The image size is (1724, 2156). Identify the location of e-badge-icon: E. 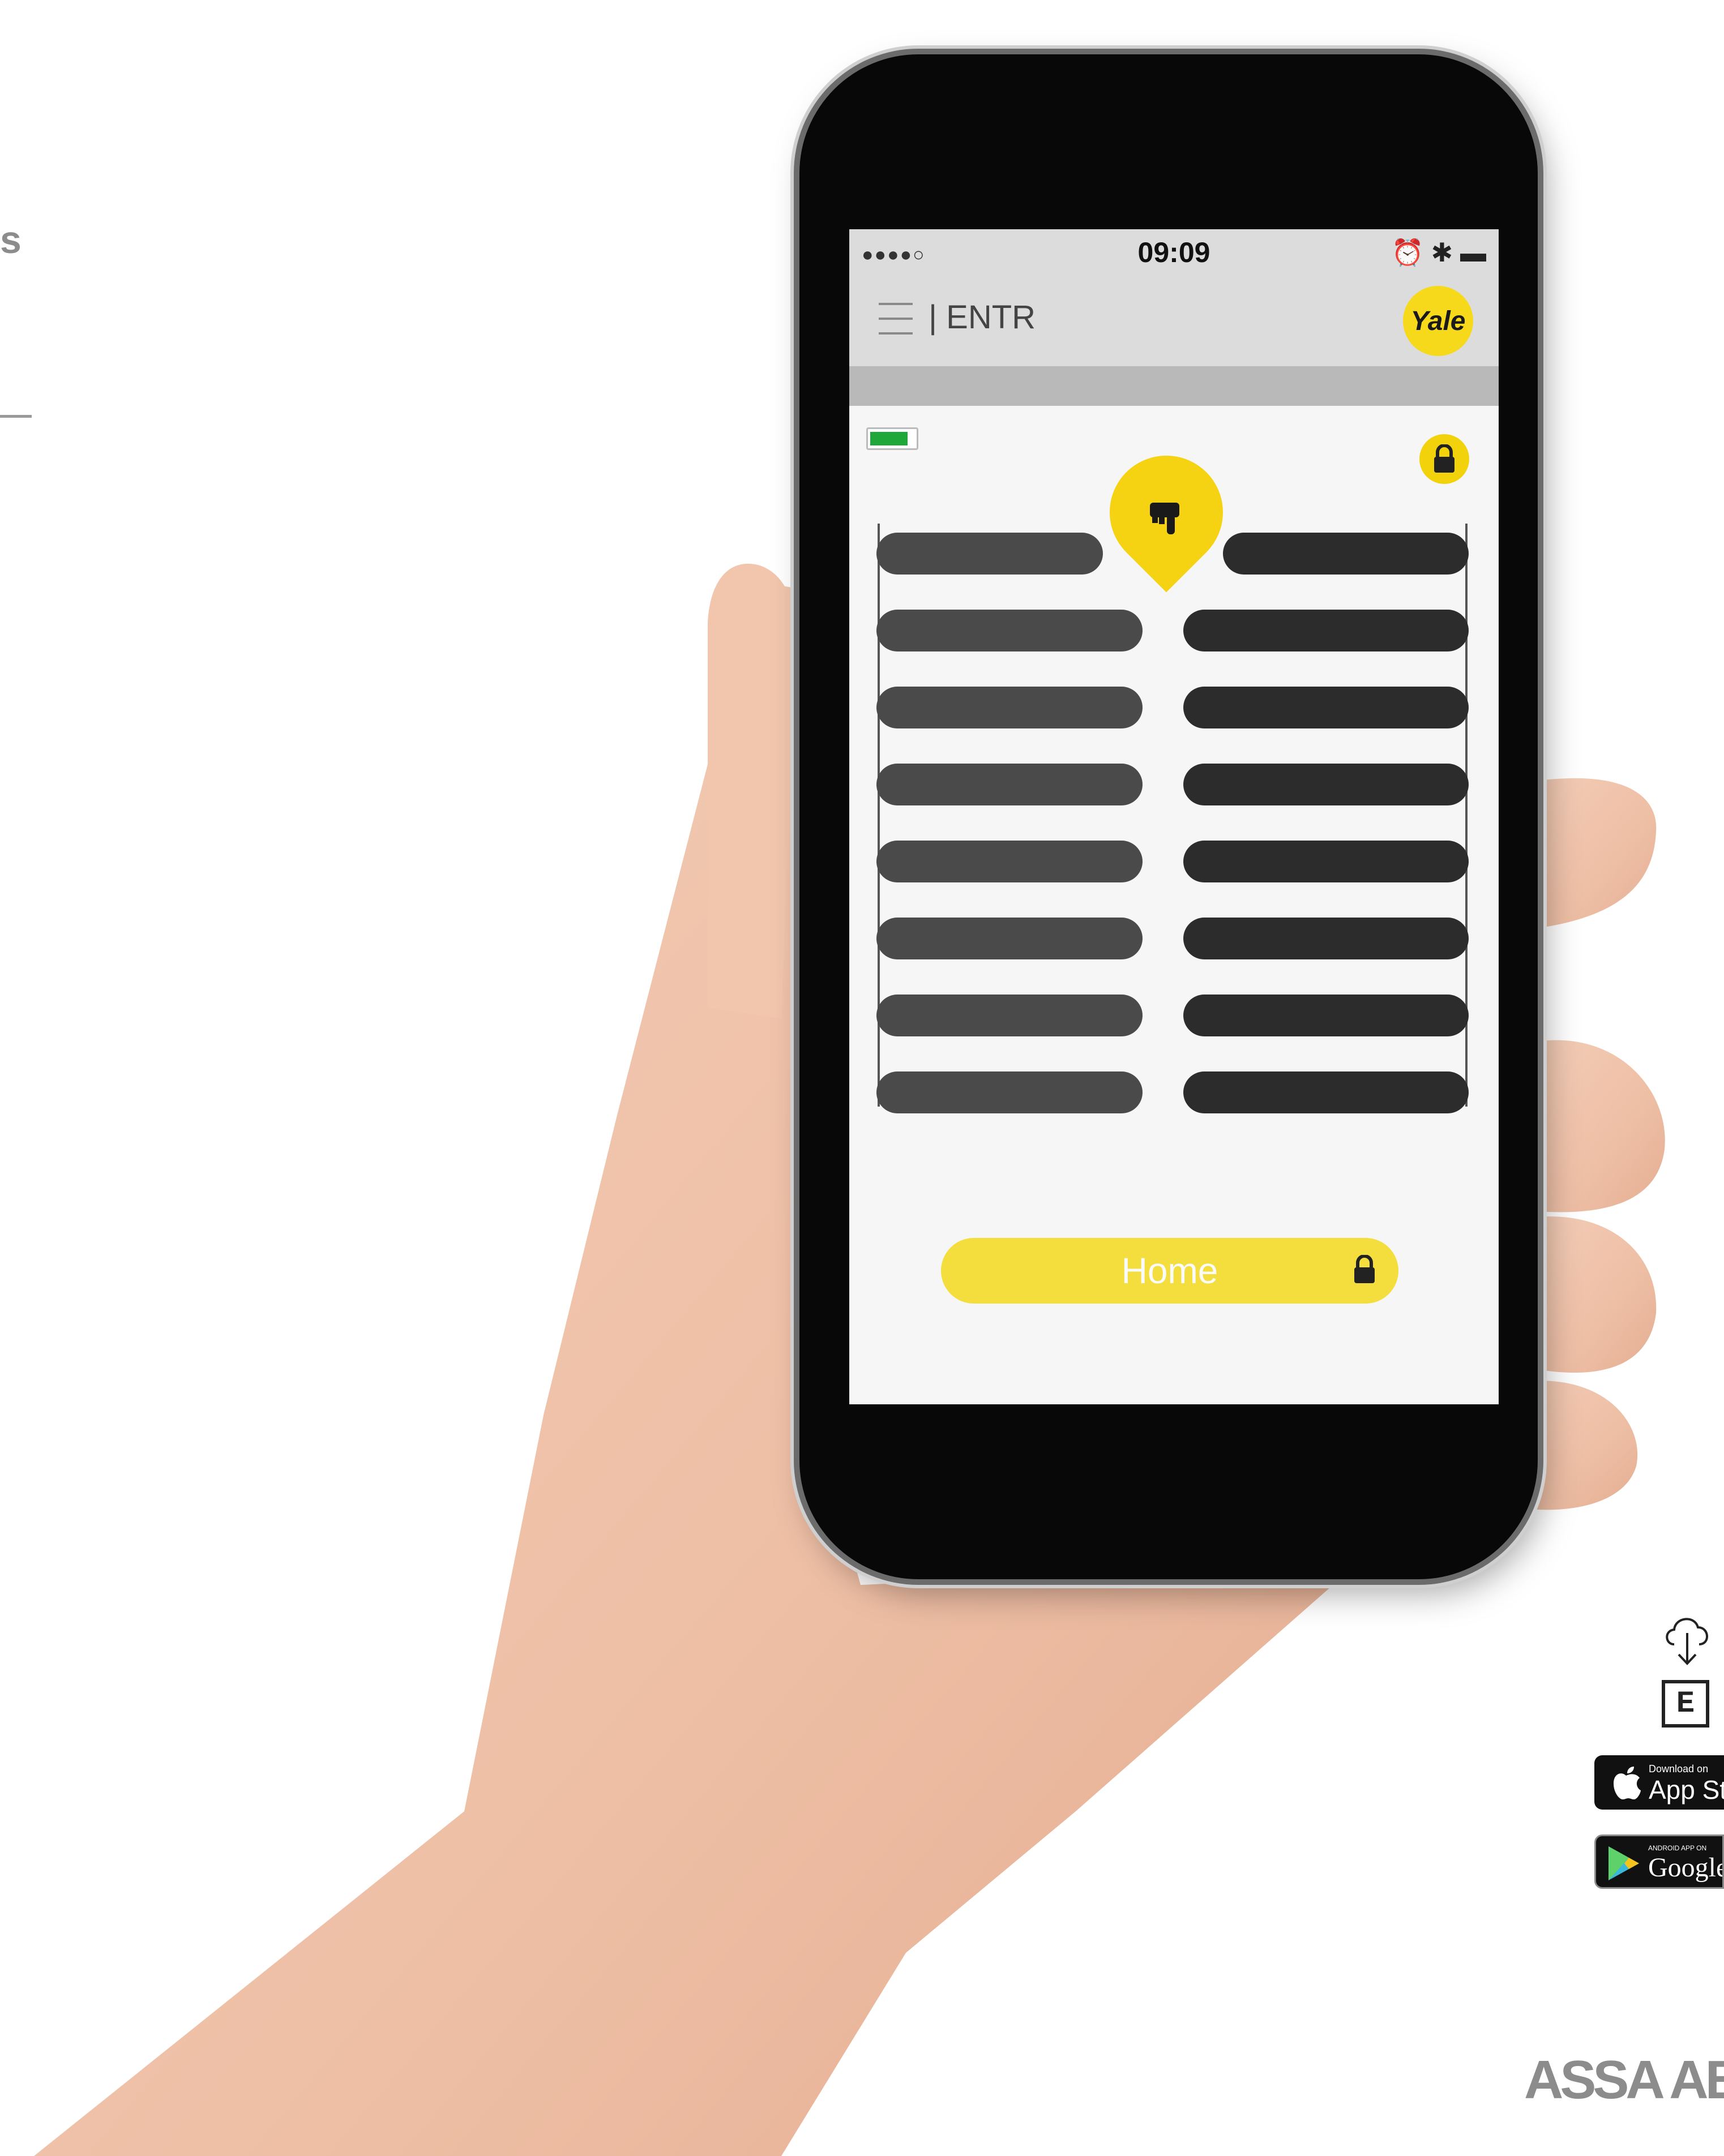
(1685, 1704).